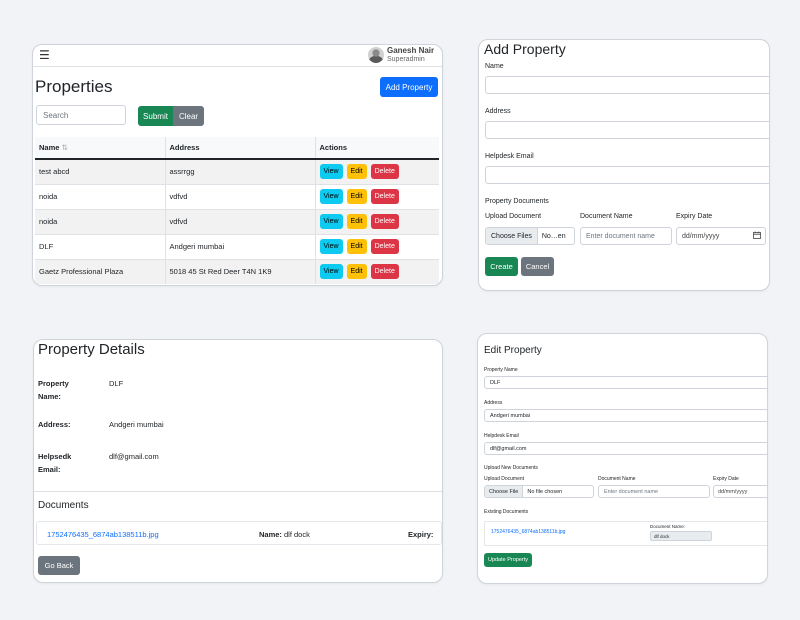  What do you see at coordinates (134, 456) in the screenshot?
I see `helpdesk-email-value: dlf@gmail.com` at bounding box center [134, 456].